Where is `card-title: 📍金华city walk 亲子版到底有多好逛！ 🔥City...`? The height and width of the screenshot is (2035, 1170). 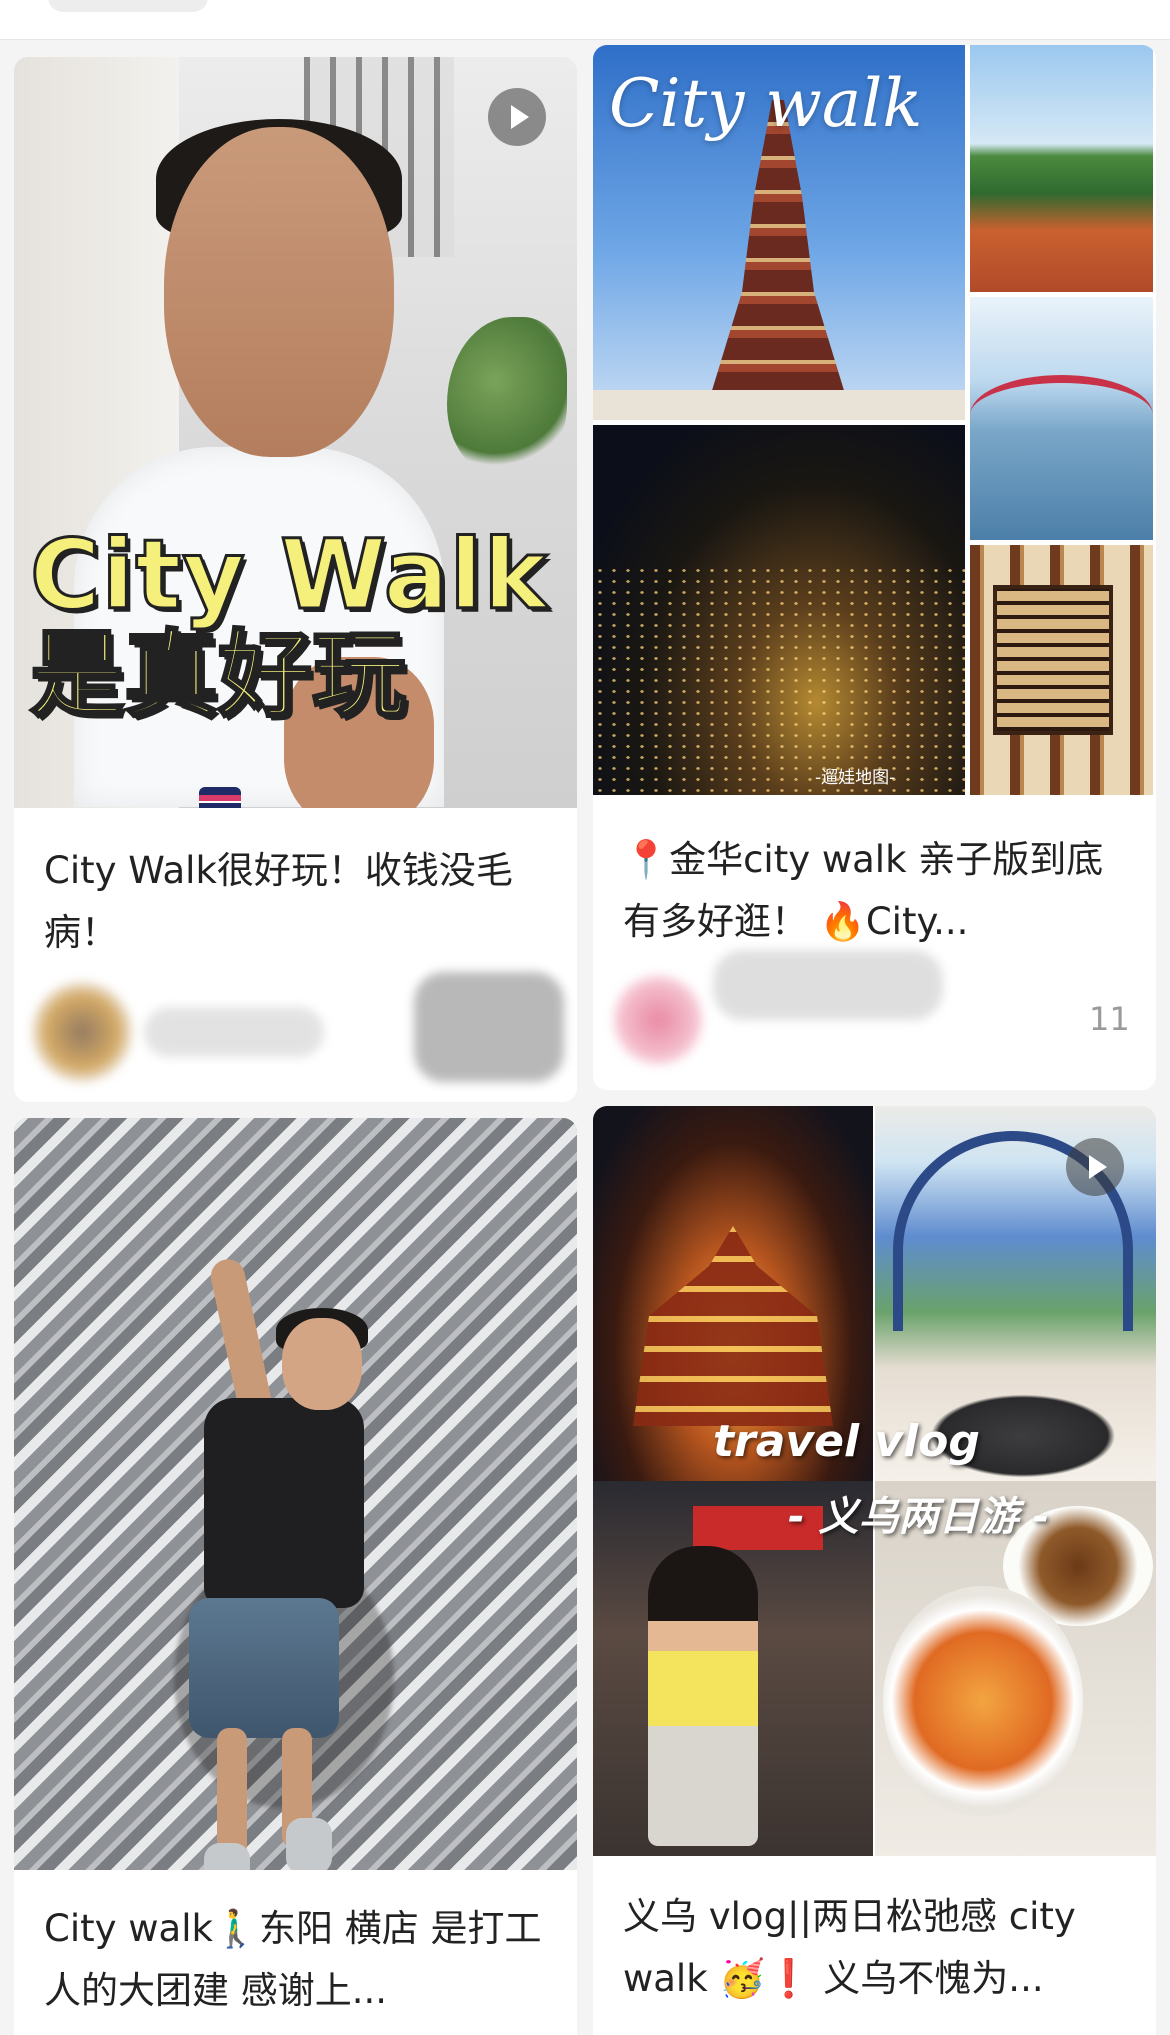
card-title: 📍金华city walk 亲子版到底有多好逛！ 🔥City... is located at coordinates (875, 894).